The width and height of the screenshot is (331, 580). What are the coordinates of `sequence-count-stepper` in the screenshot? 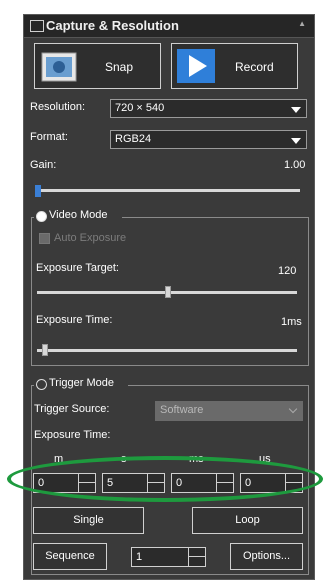 It's located at (196, 557).